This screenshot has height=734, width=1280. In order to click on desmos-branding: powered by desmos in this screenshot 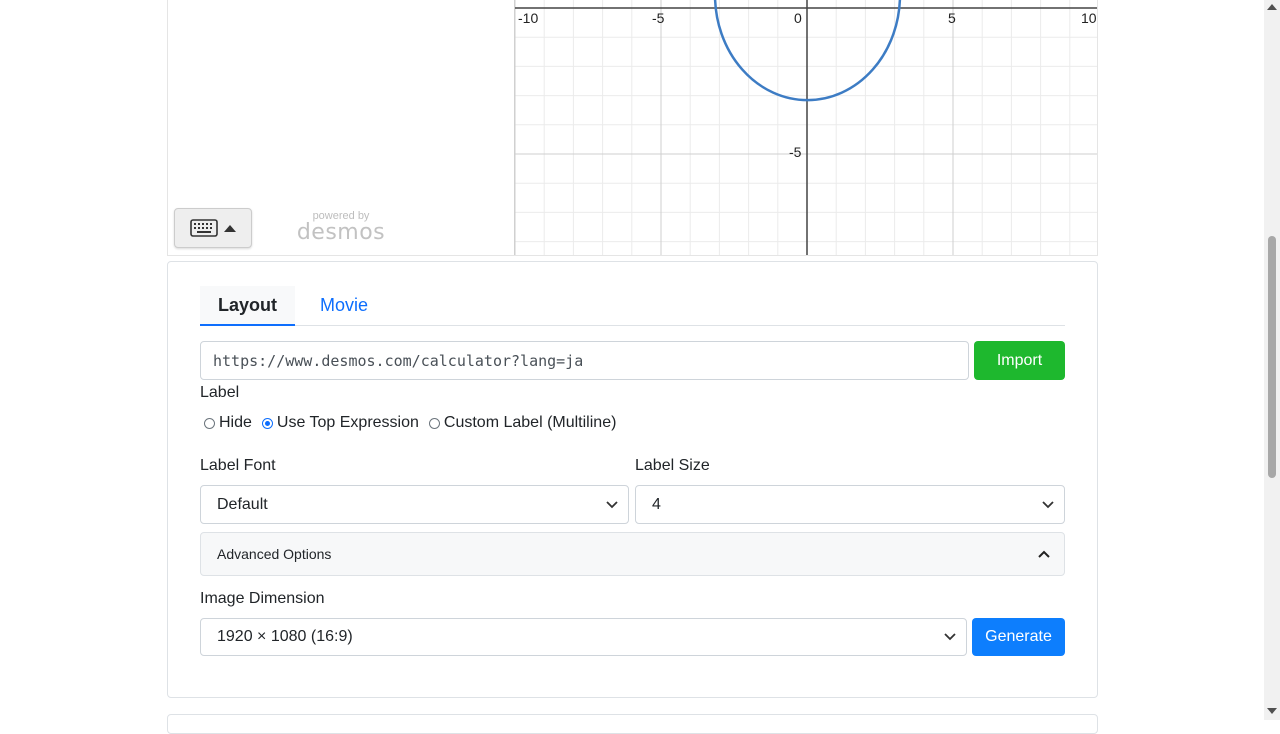, I will do `click(341, 227)`.